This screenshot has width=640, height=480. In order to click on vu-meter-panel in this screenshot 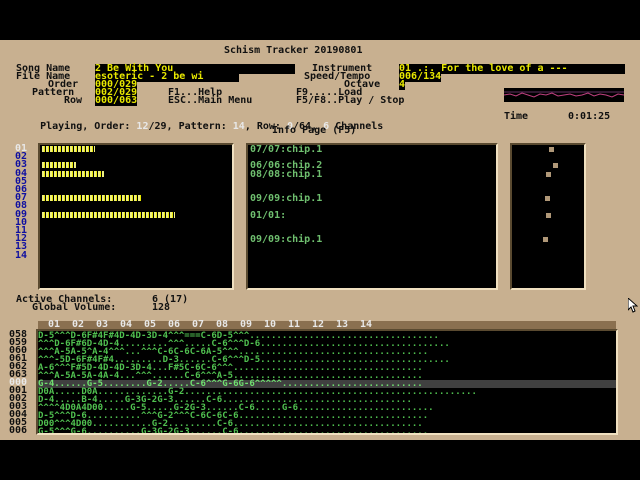, I will do `click(136, 216)`.